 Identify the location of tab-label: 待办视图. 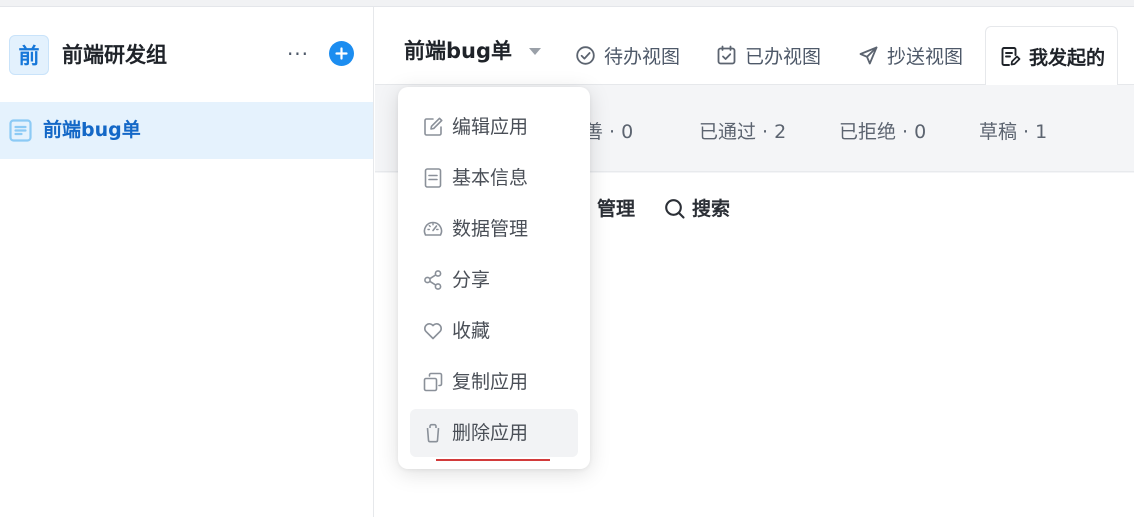
(642, 56).